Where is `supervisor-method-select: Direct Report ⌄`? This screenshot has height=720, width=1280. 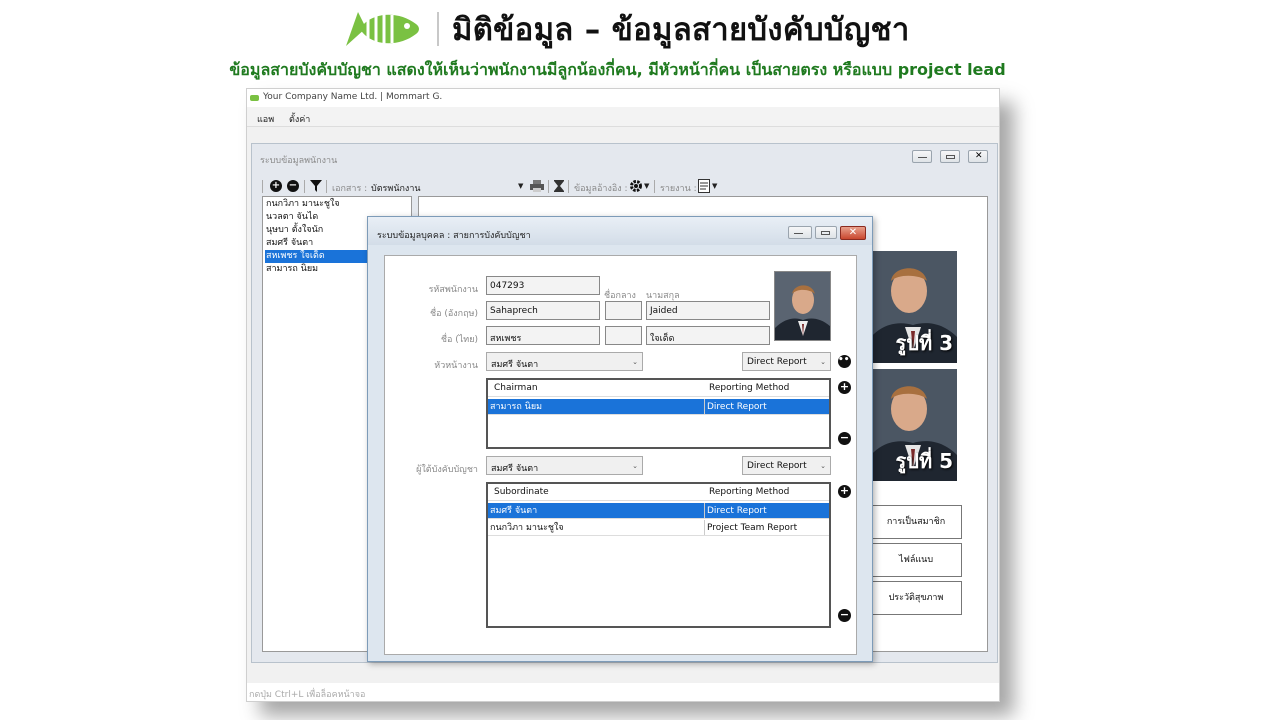 supervisor-method-select: Direct Report ⌄ is located at coordinates (786, 361).